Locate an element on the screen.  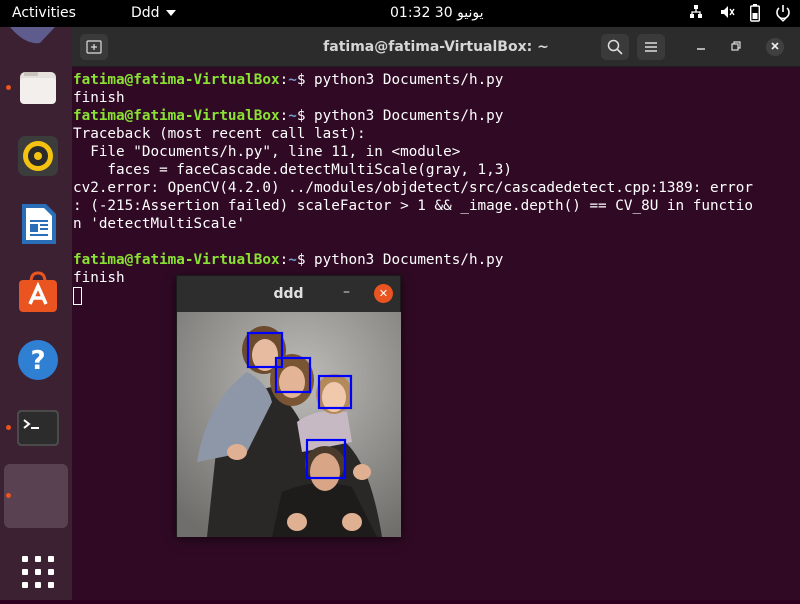
terminal-icon is located at coordinates (38, 428).